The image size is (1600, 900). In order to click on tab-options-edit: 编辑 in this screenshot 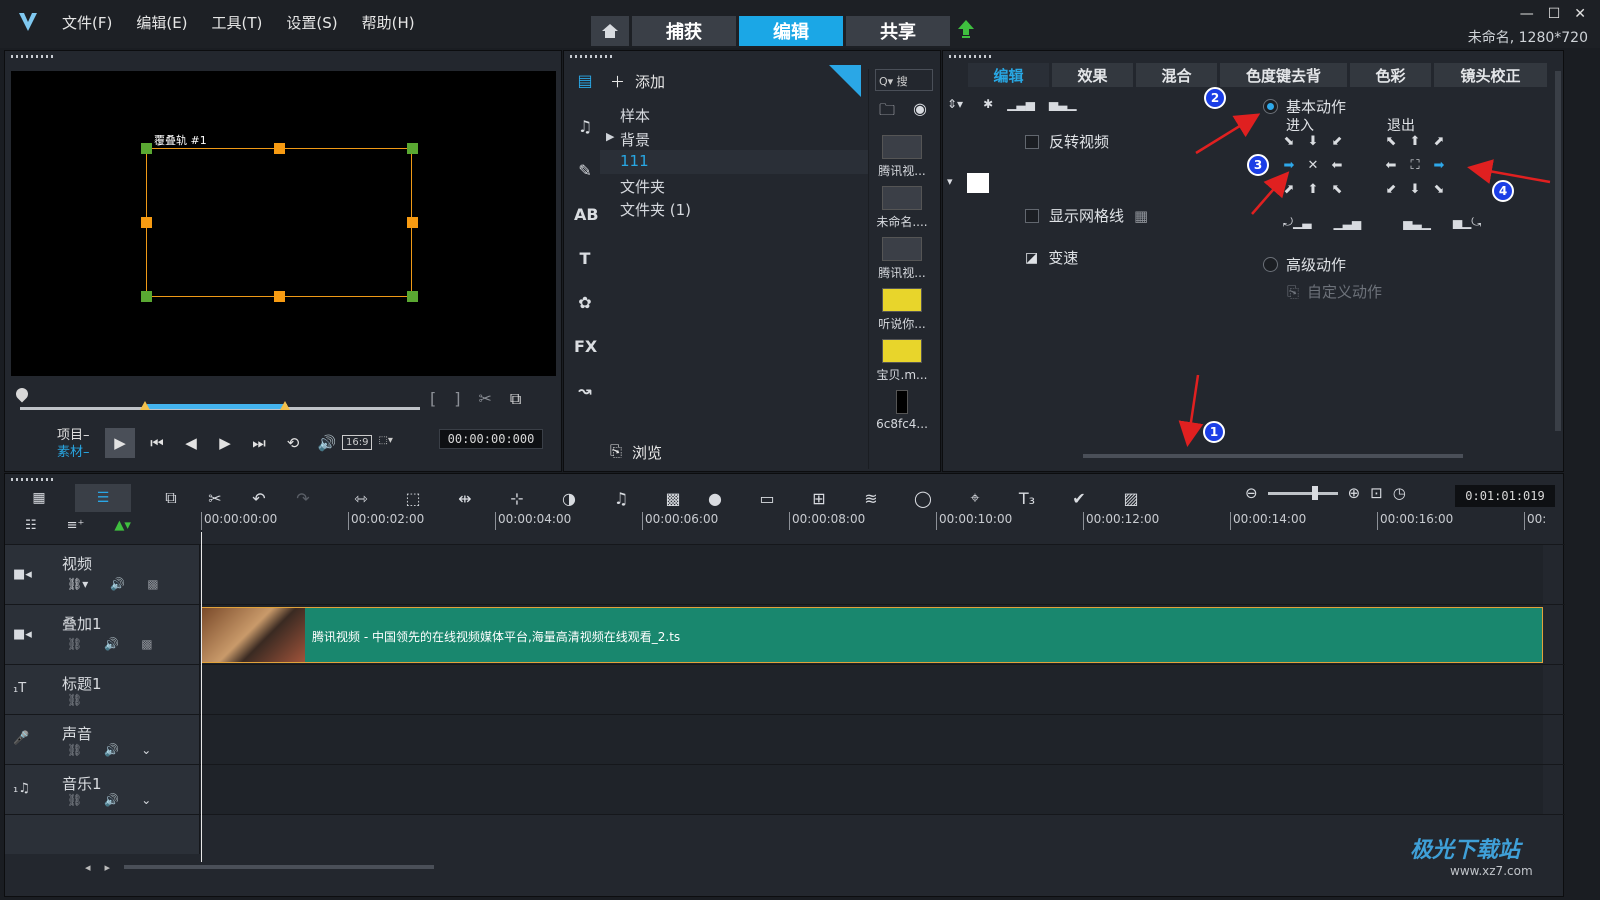, I will do `click(1008, 75)`.